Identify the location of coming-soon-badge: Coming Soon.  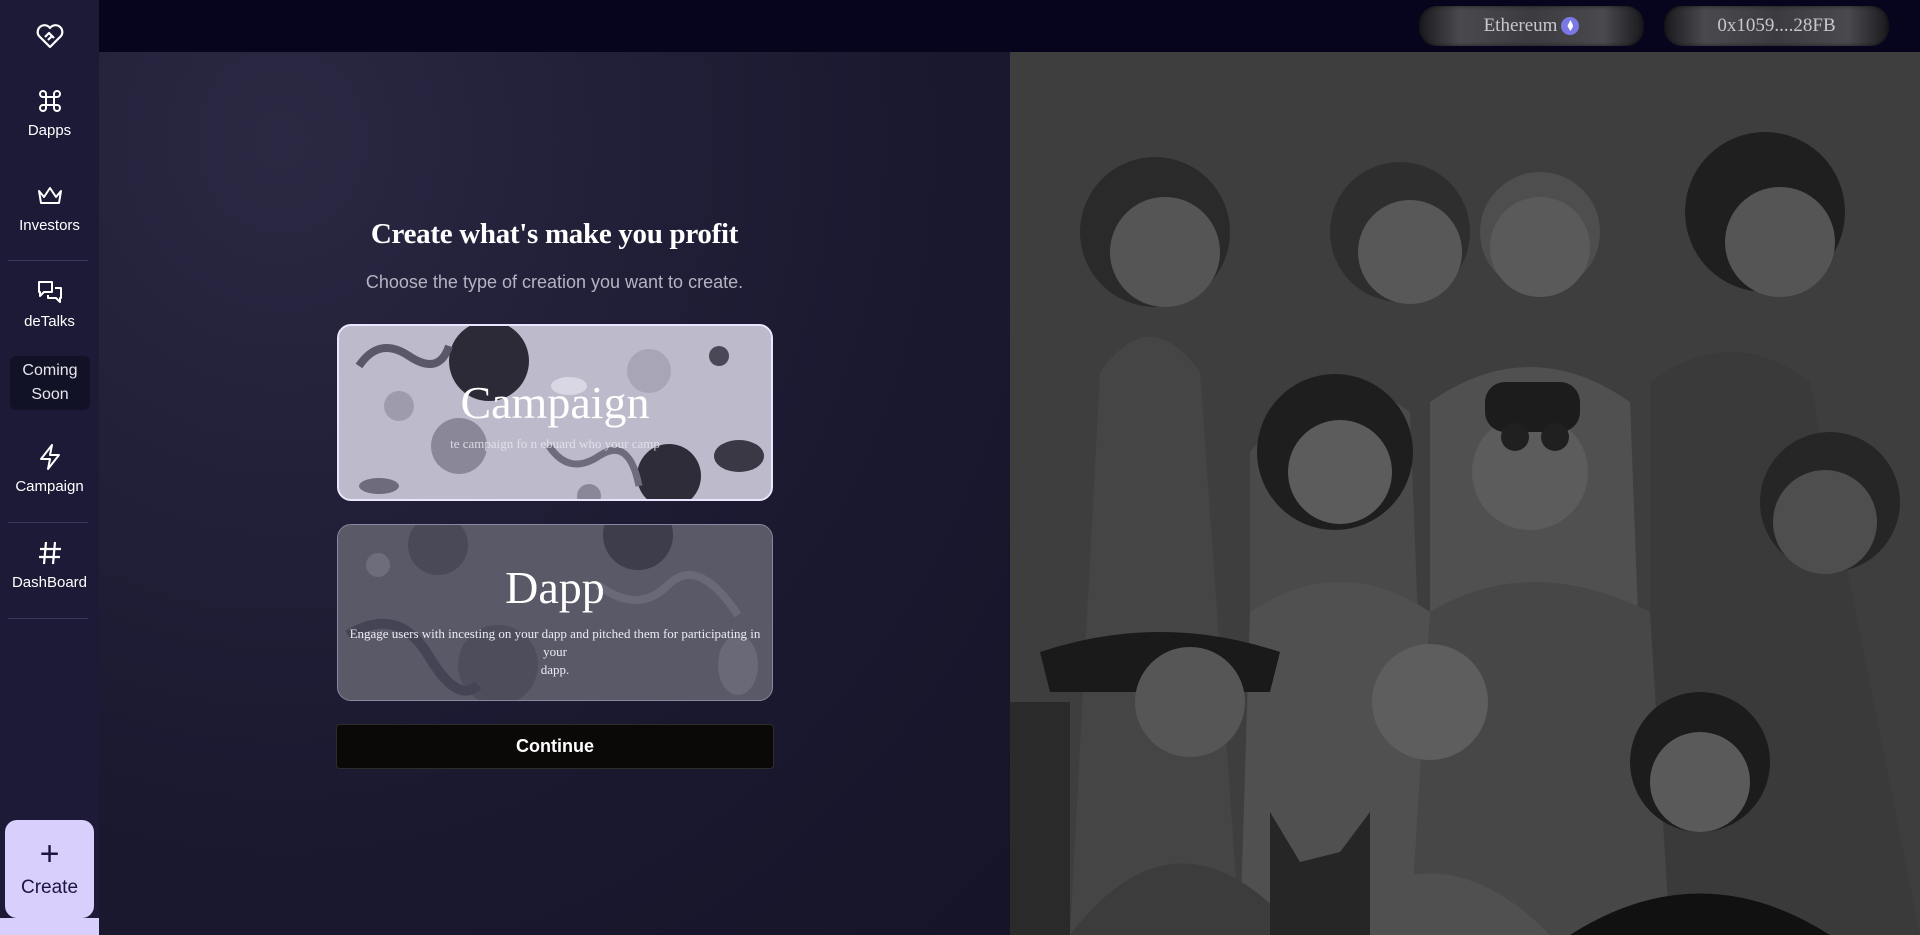
(50, 383).